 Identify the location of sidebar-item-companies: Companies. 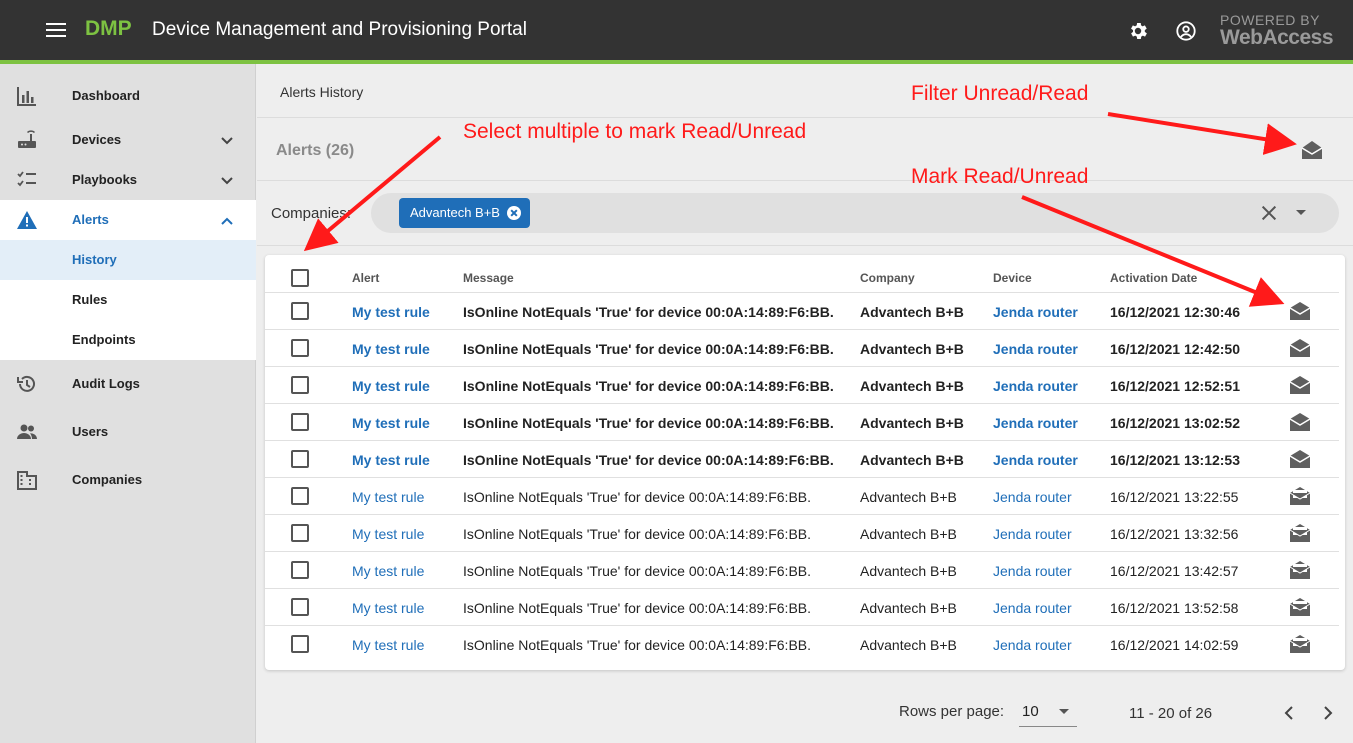
(128, 480).